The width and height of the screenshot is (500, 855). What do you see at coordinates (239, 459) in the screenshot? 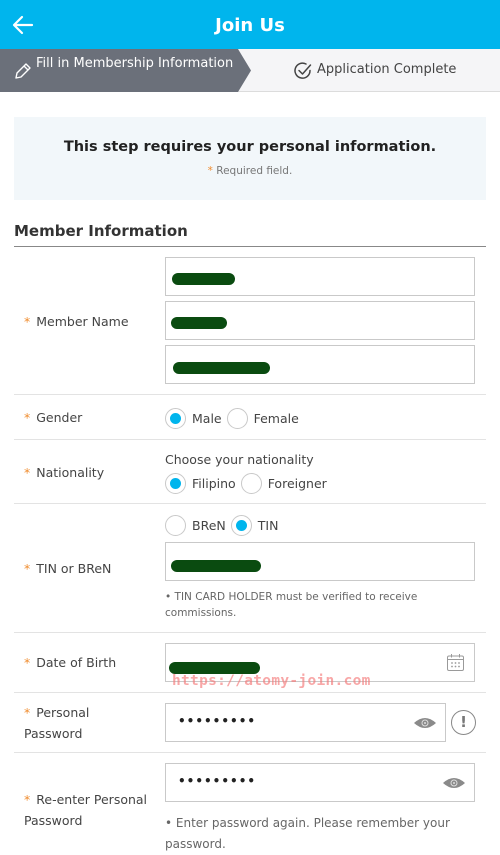
I see `nationality-prompt: Choose your nationality` at bounding box center [239, 459].